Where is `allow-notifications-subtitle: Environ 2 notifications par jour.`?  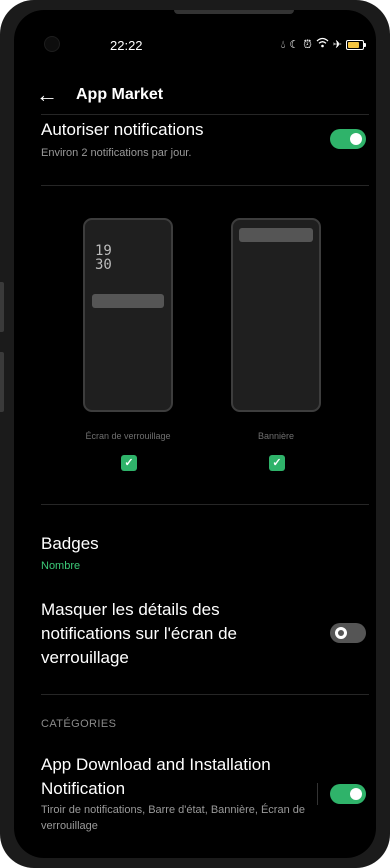
allow-notifications-subtitle: Environ 2 notifications par jour. is located at coordinates (116, 153).